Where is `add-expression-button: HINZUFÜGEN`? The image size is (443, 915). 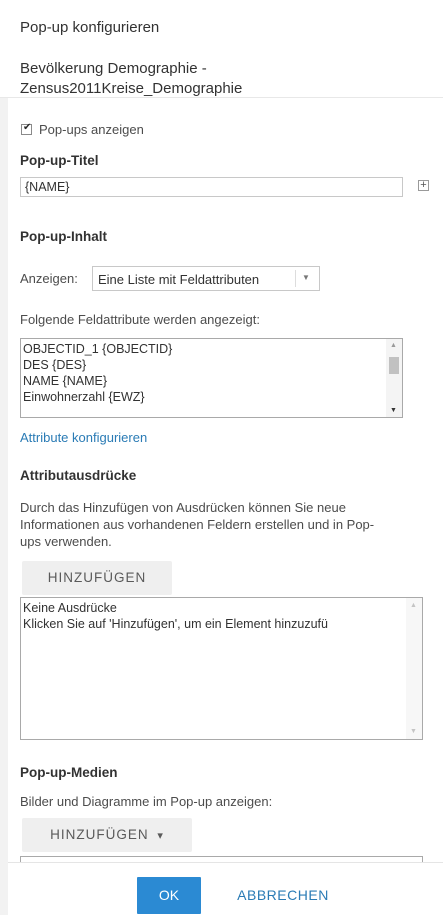
add-expression-button: HINZUFÜGEN is located at coordinates (97, 578).